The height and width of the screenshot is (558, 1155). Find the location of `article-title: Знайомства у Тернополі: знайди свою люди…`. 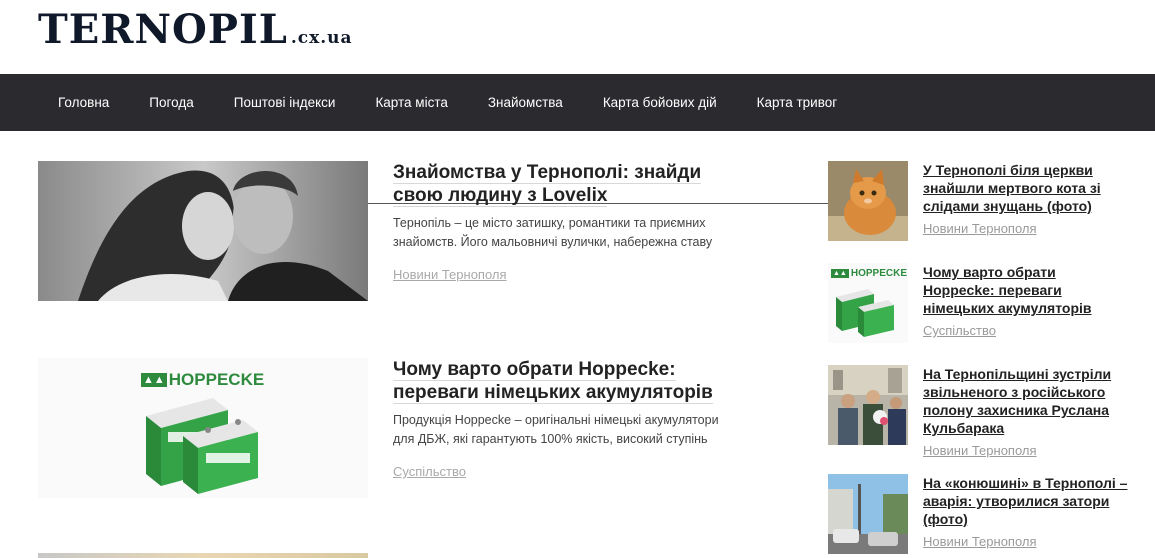

article-title: Знайомства у Тернополі: знайди свою люди… is located at coordinates (573, 184).